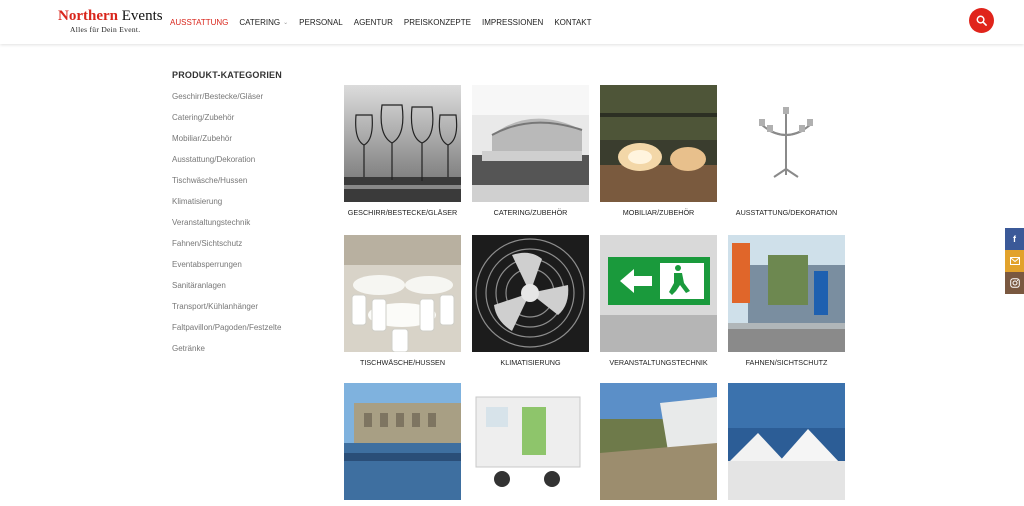 Image resolution: width=1024 pixels, height=506 pixels. I want to click on tile-image-cooling-trailers, so click(658, 441).